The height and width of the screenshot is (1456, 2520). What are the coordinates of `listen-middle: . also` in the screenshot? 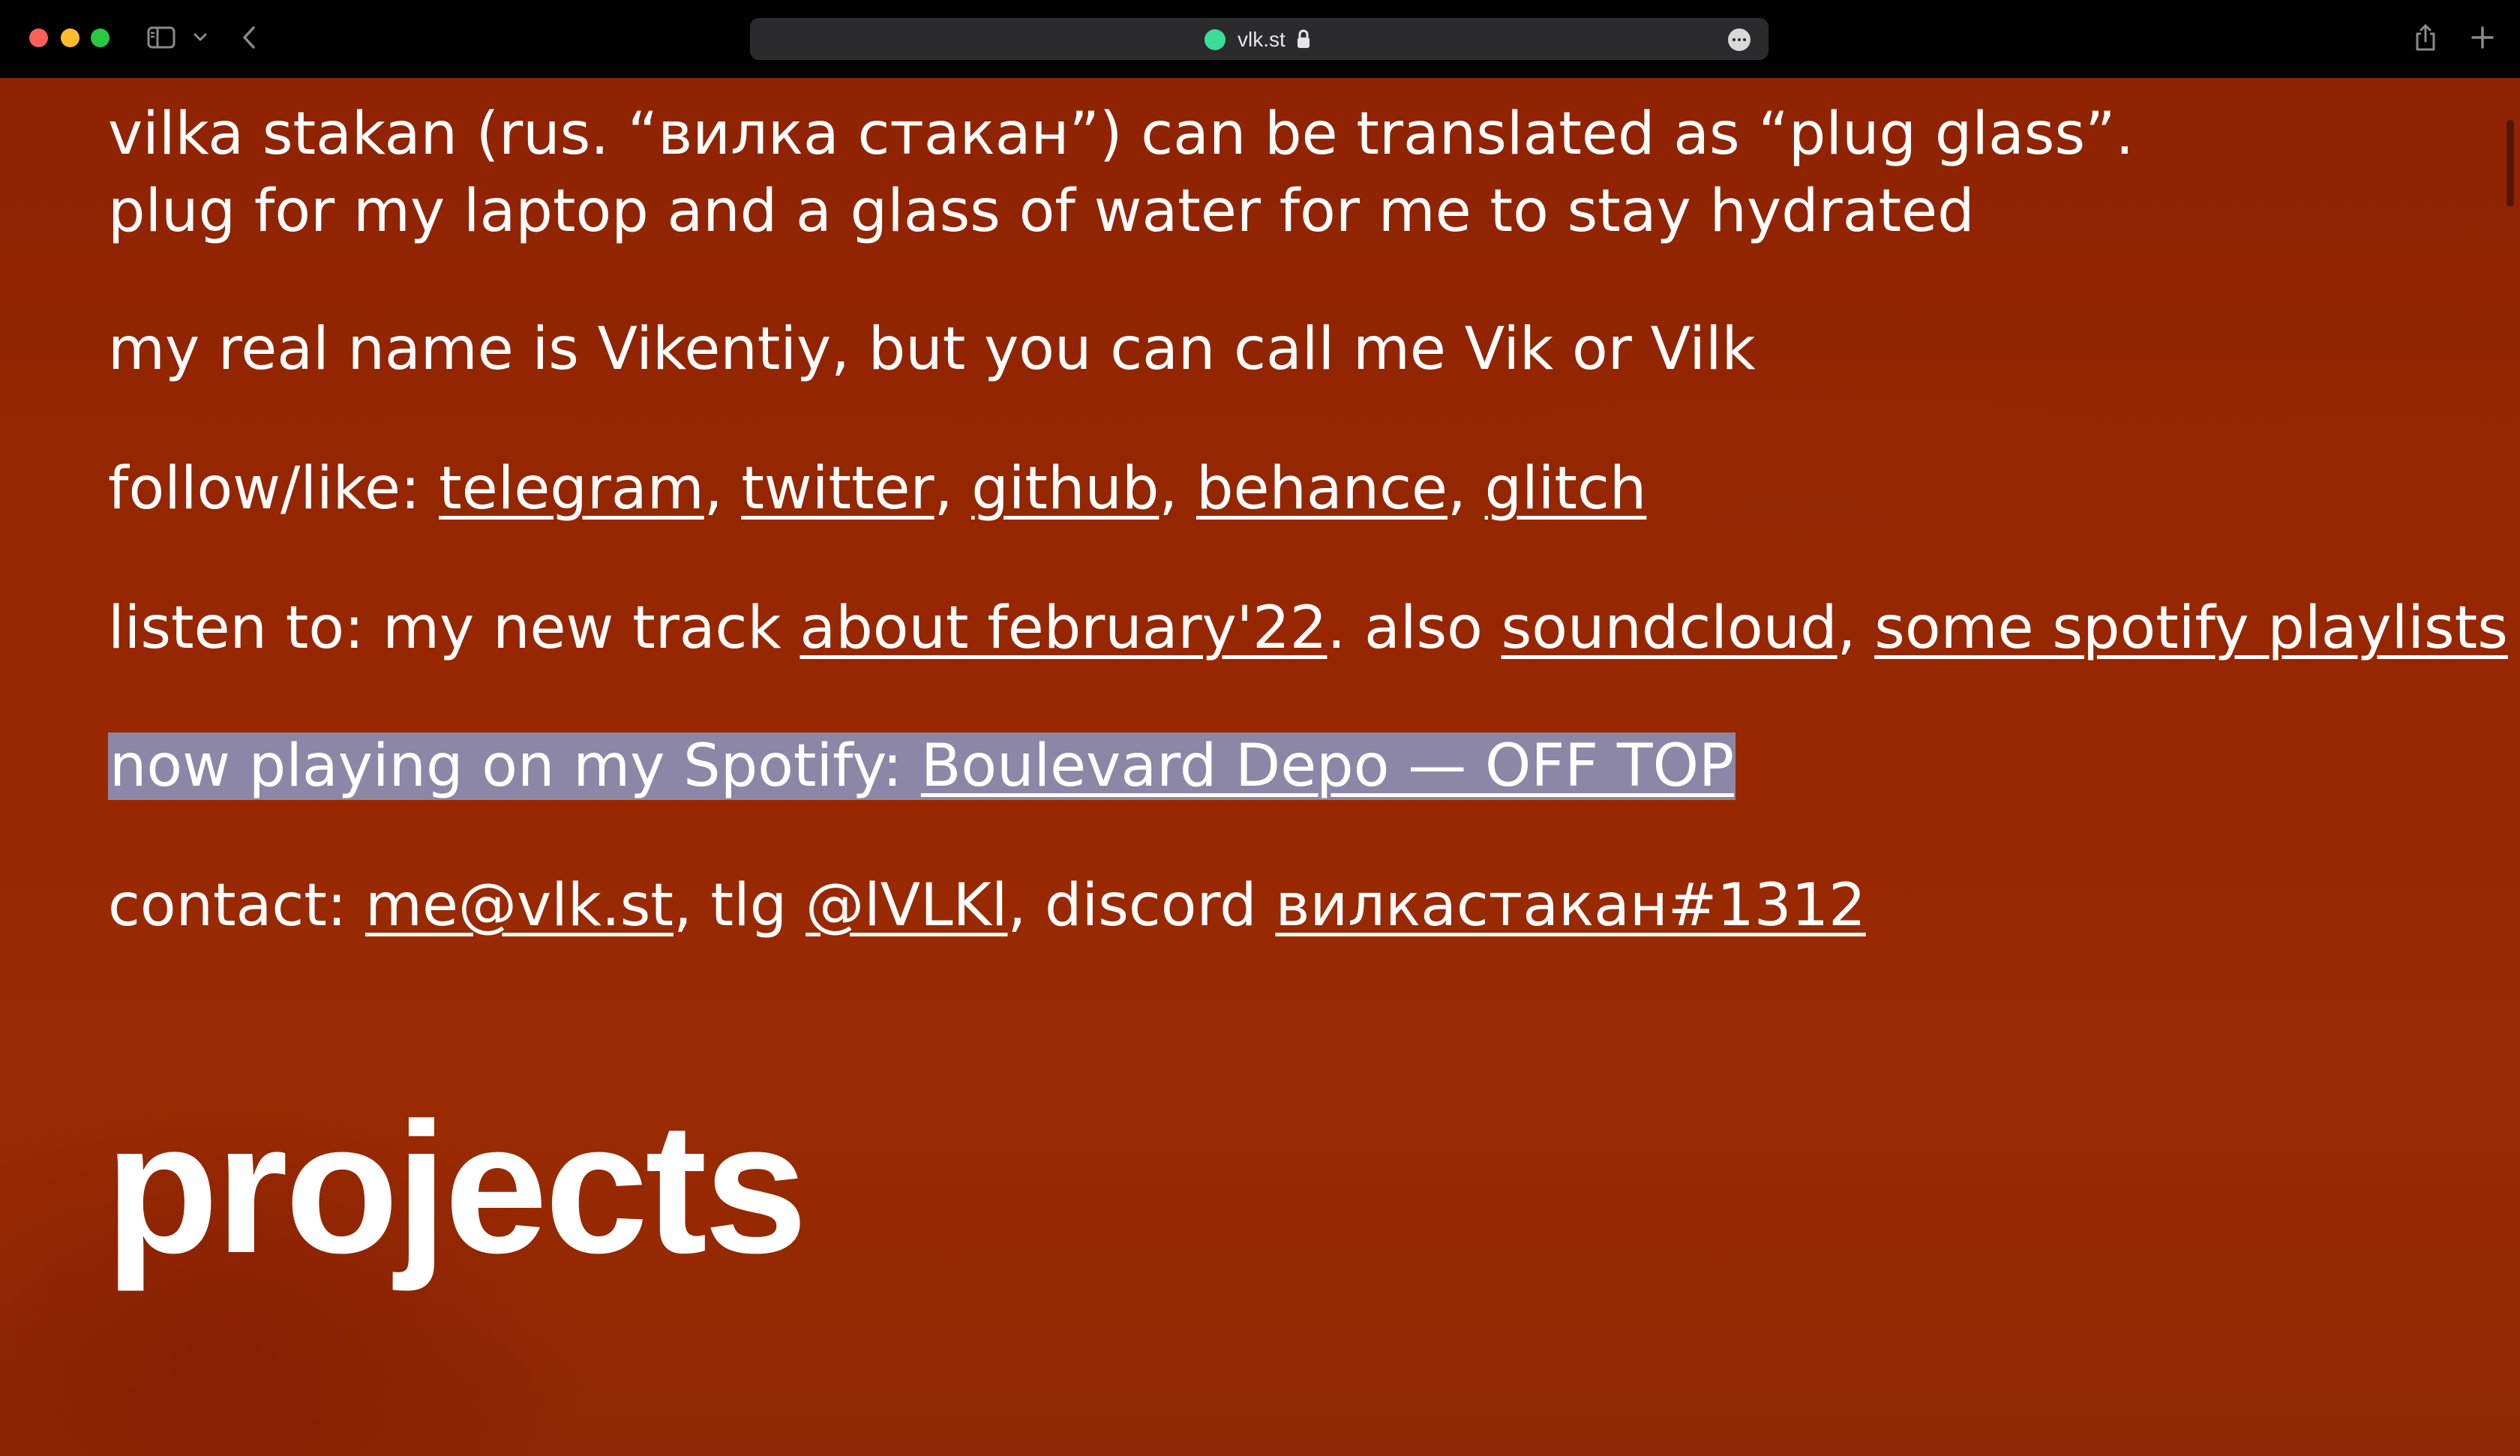 It's located at (1414, 628).